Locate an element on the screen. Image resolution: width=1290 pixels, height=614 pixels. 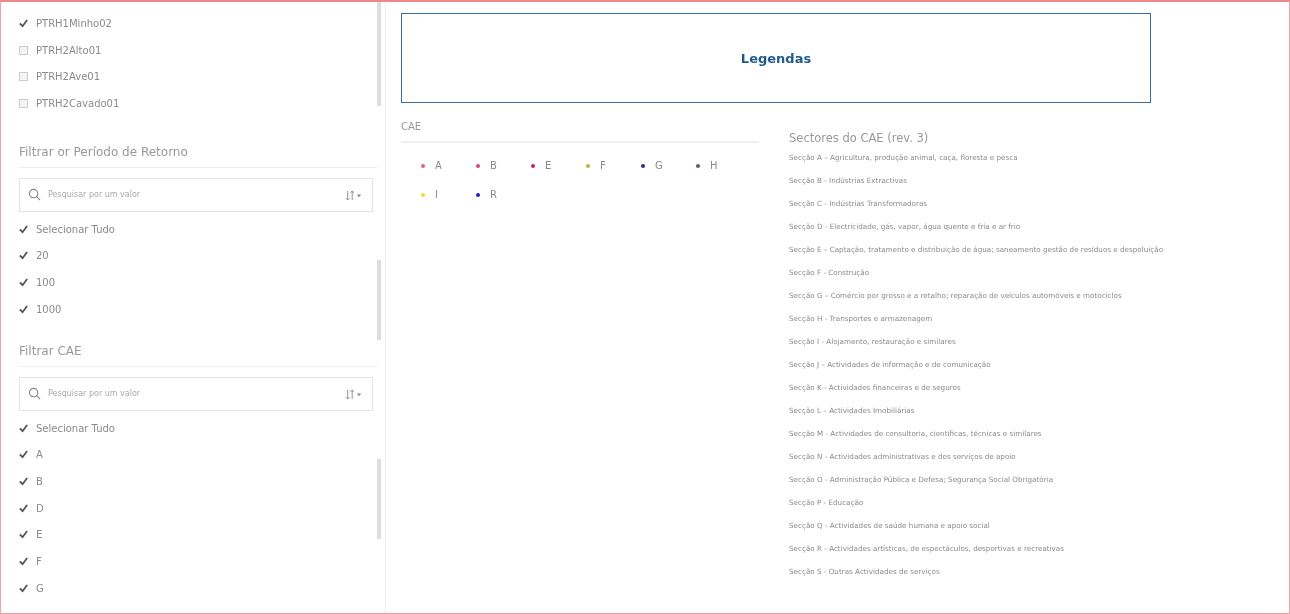
legend-title: Legendas is located at coordinates (776, 58).